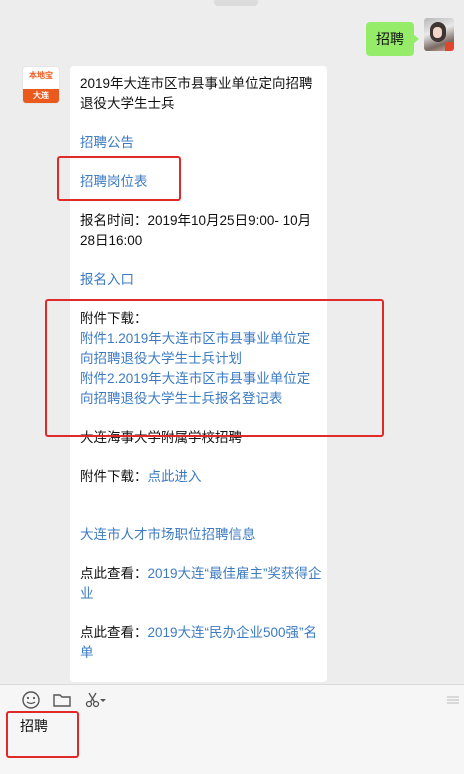 The height and width of the screenshot is (774, 464). I want to click on user-avatar, so click(439, 34).